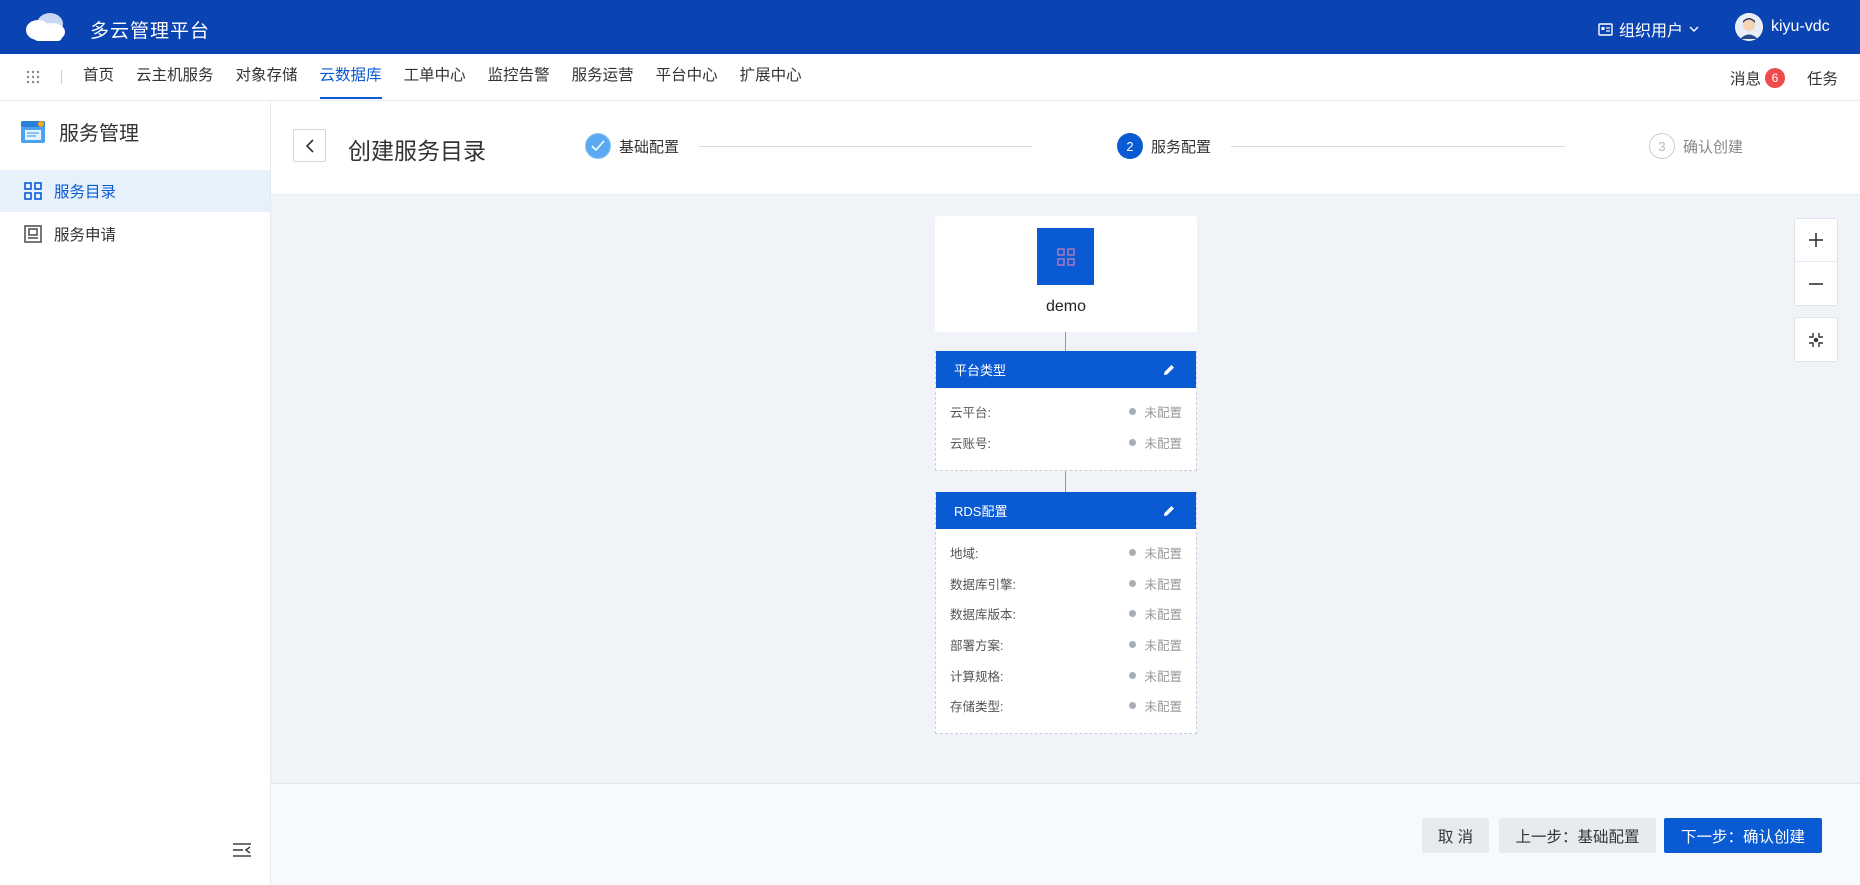  I want to click on messages-count-badge: 6, so click(1774, 77).